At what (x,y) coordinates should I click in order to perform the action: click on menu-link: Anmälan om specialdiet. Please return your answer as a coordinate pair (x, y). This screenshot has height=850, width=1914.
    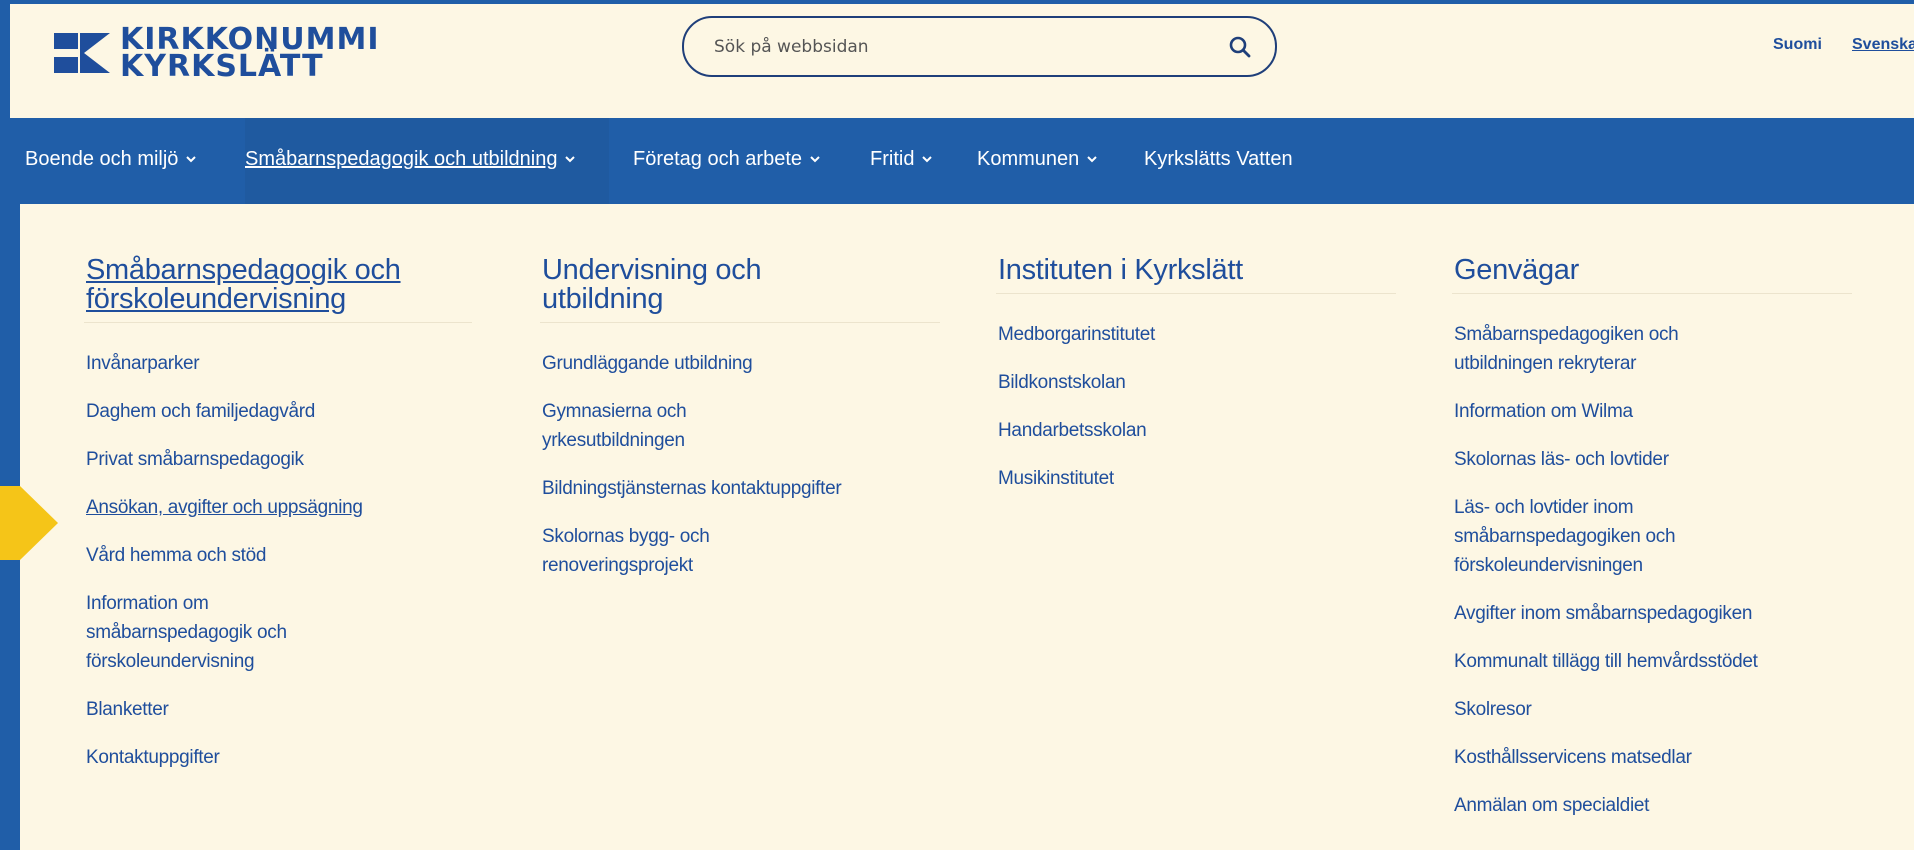
    Looking at the image, I should click on (1653, 805).